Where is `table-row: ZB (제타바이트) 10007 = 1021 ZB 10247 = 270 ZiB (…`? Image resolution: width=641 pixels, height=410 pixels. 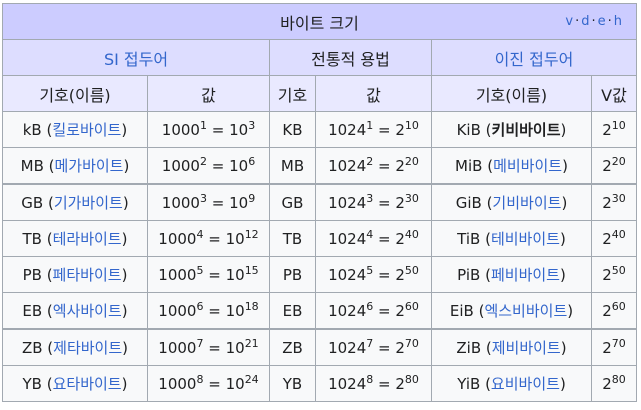 table-row: ZB (제타바이트) 10007 = 1021 ZB 10247 = 270 ZiB (… is located at coordinates (319, 347).